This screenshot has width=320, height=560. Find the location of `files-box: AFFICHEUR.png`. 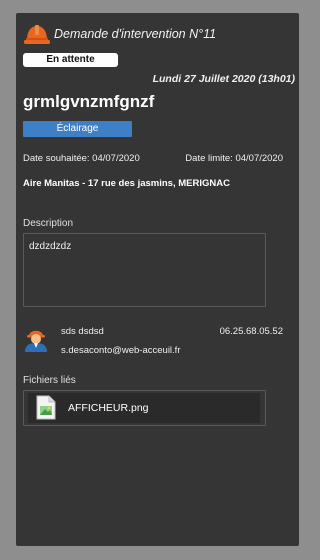

files-box: AFFICHEUR.png is located at coordinates (144, 408).